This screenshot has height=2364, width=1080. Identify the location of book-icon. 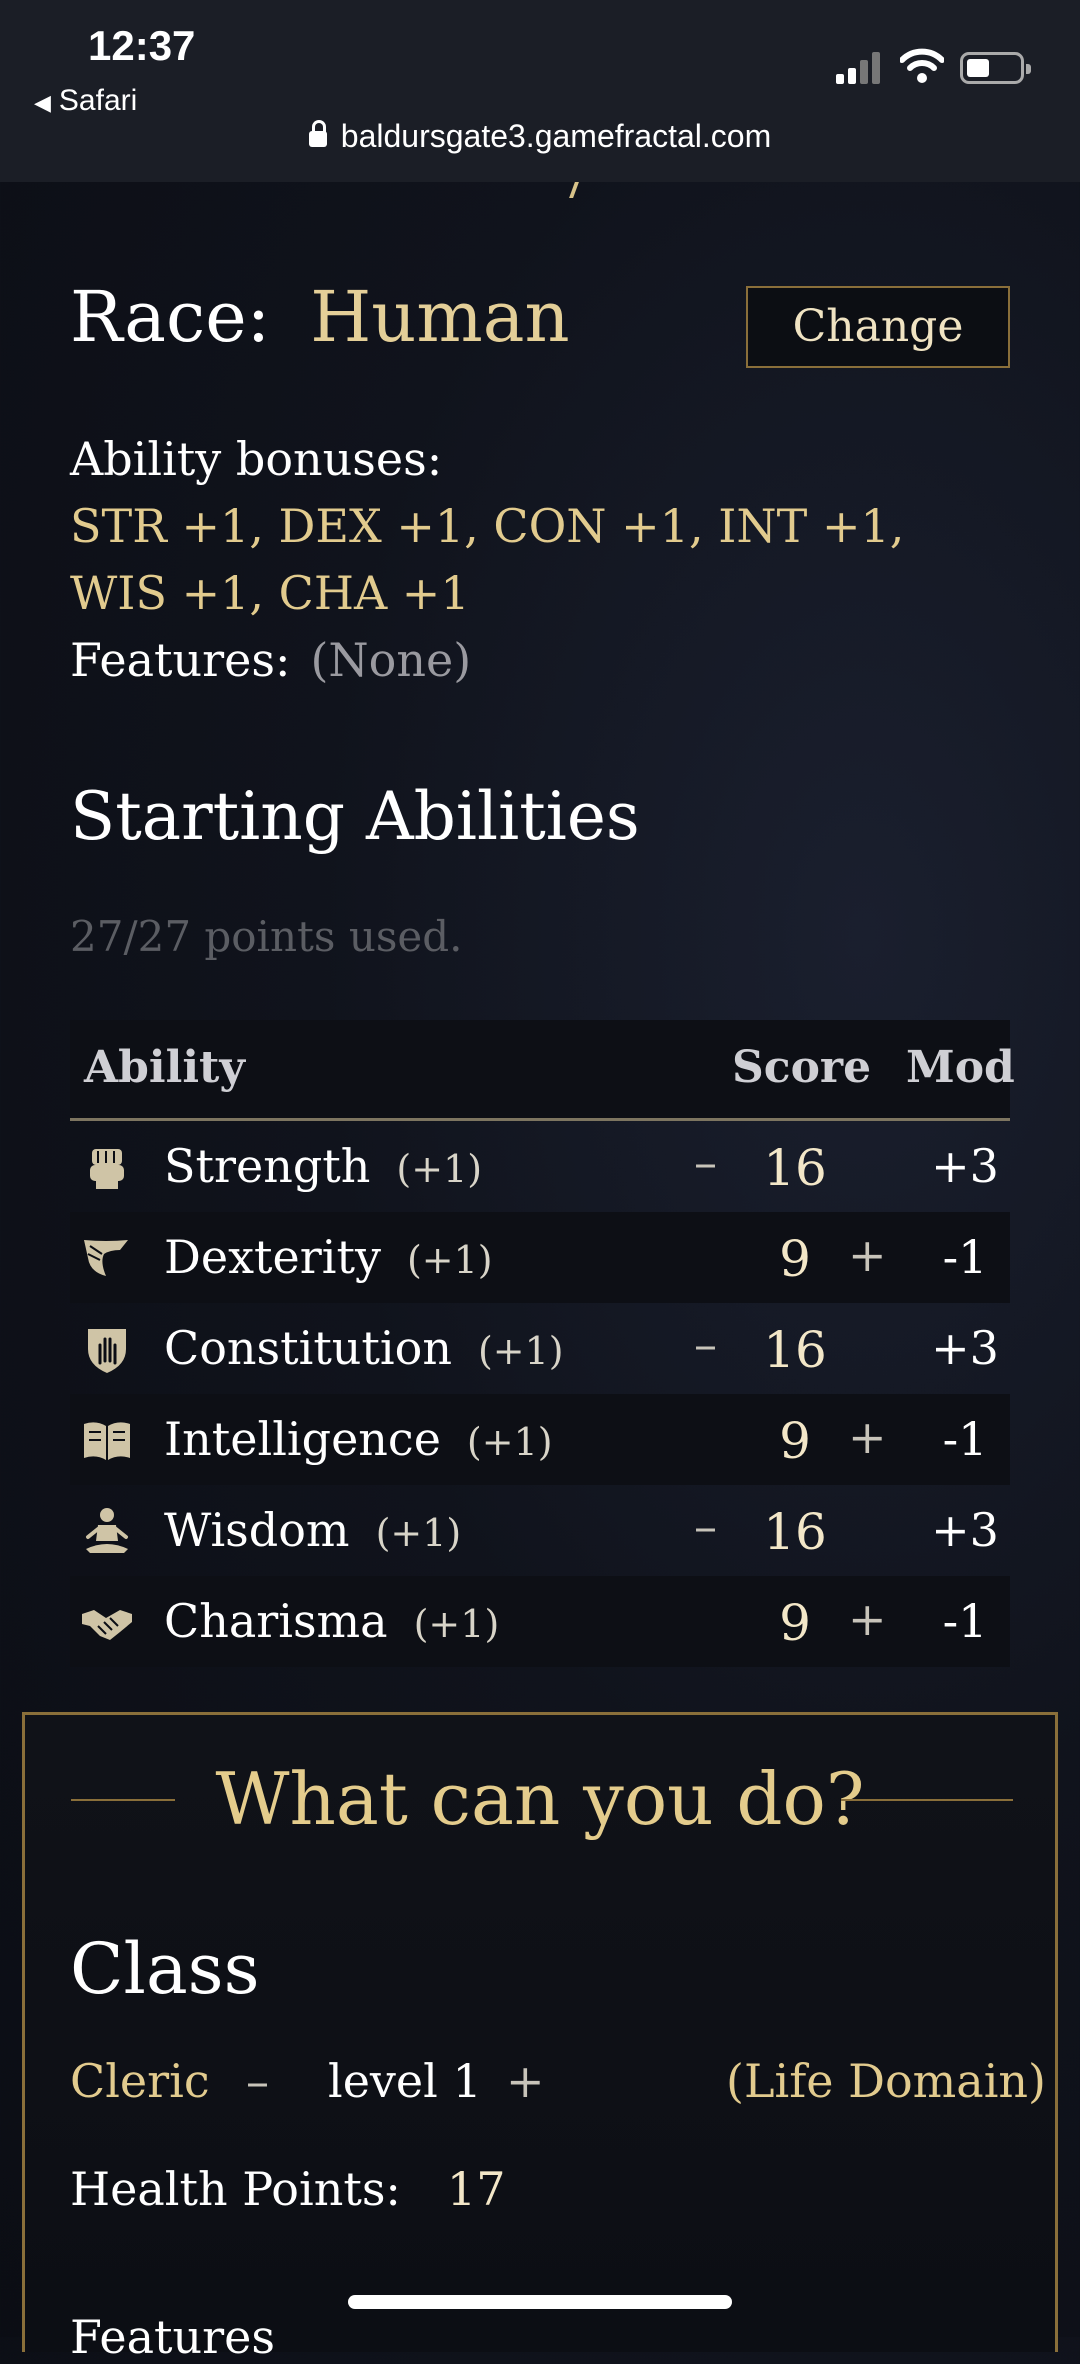
(107, 1441).